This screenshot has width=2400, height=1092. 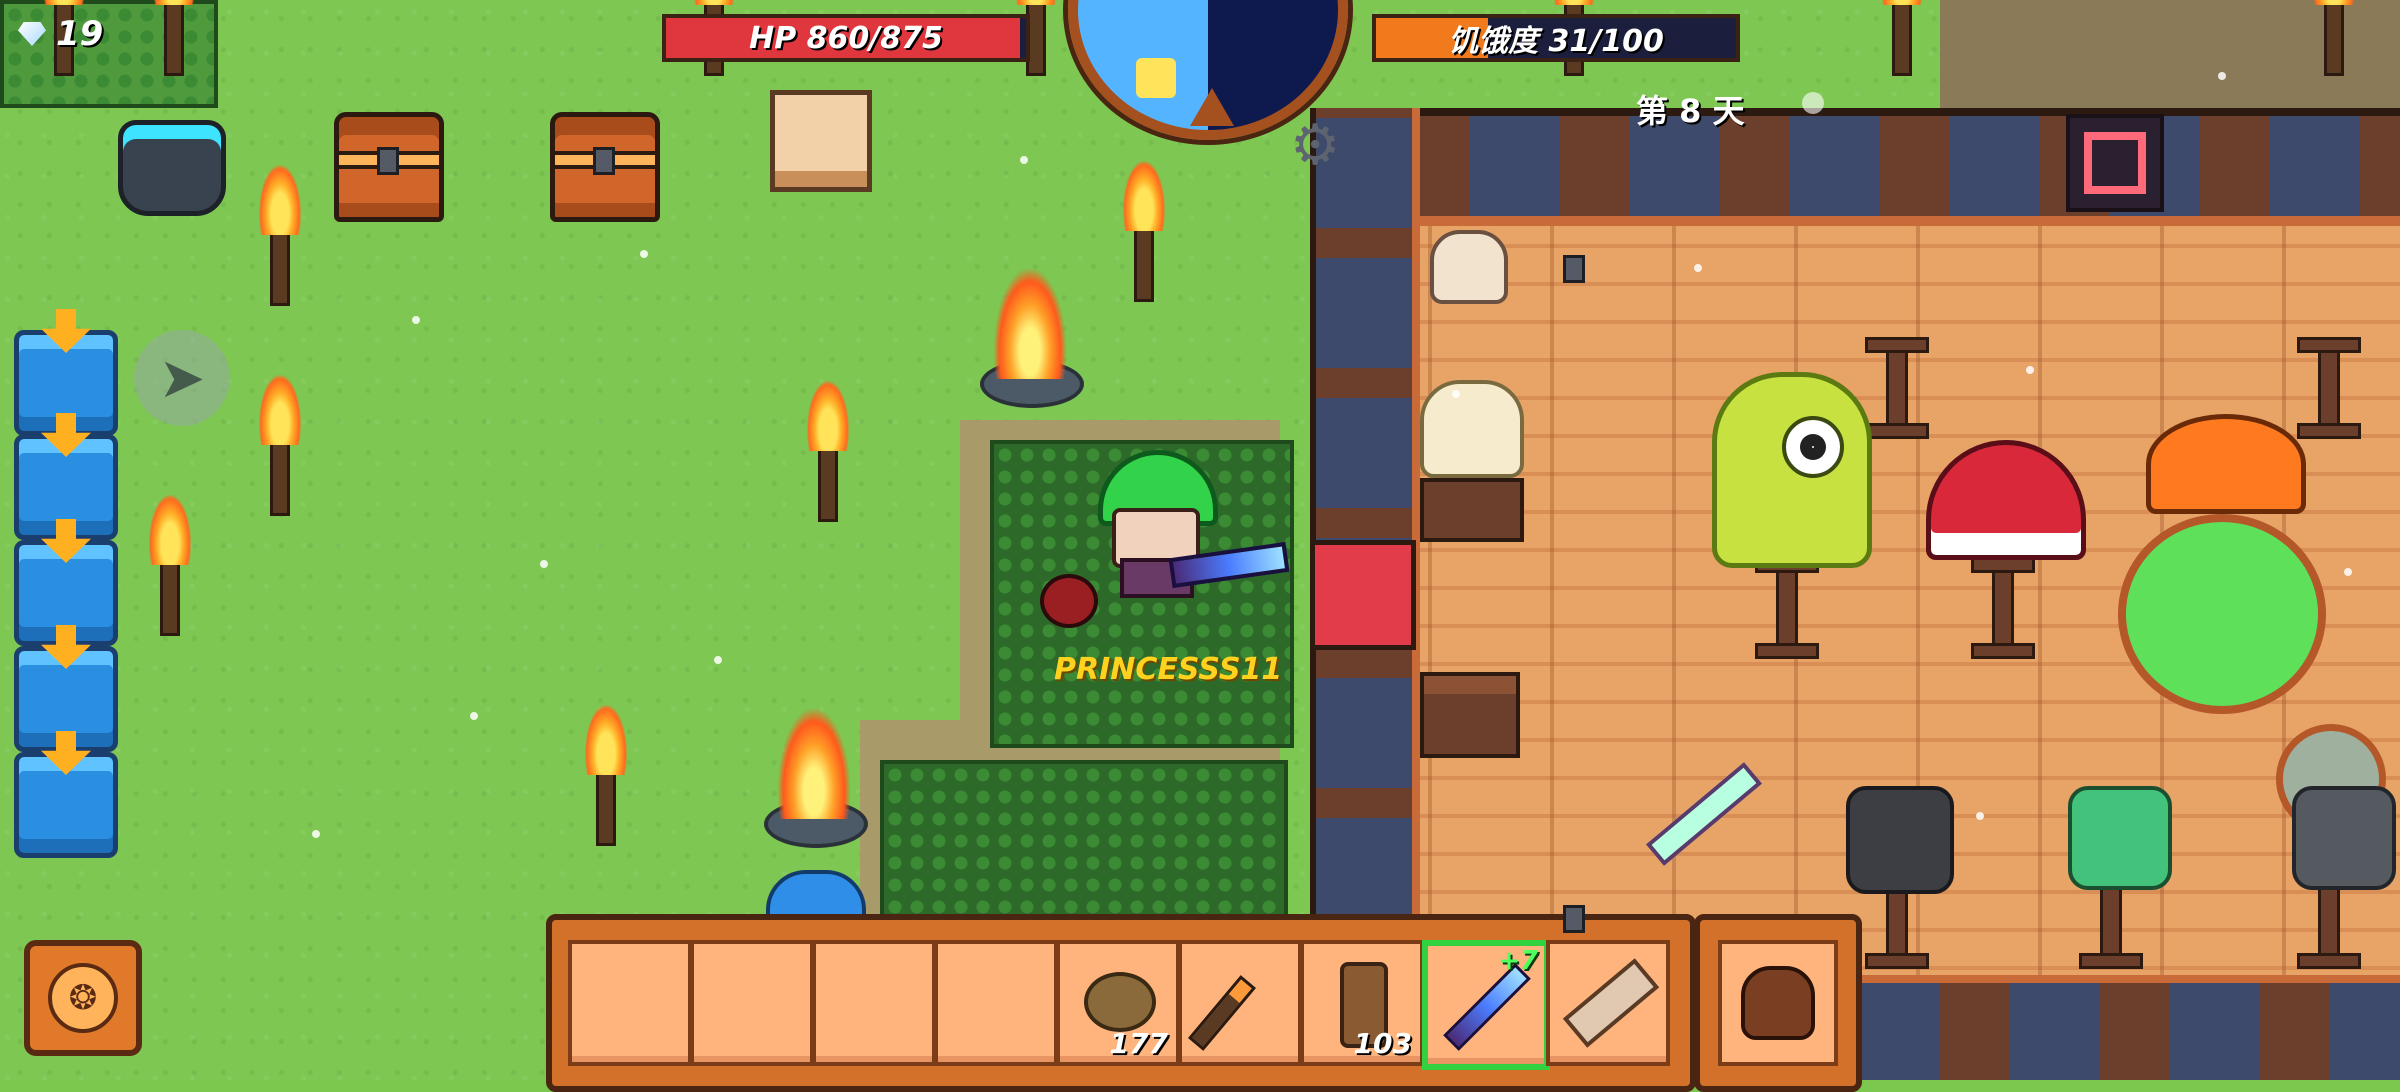 I want to click on bag-inner, so click(x=1778, y=1003).